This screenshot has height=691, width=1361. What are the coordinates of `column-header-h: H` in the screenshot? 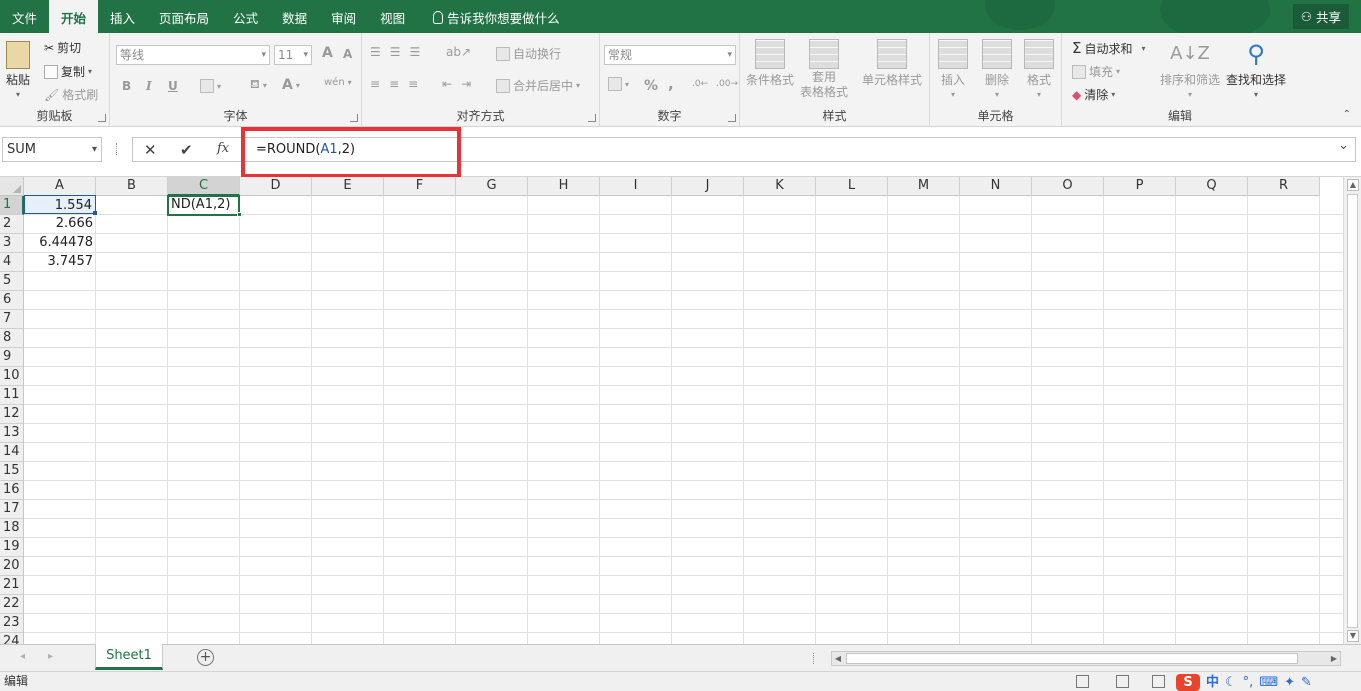 It's located at (564, 186).